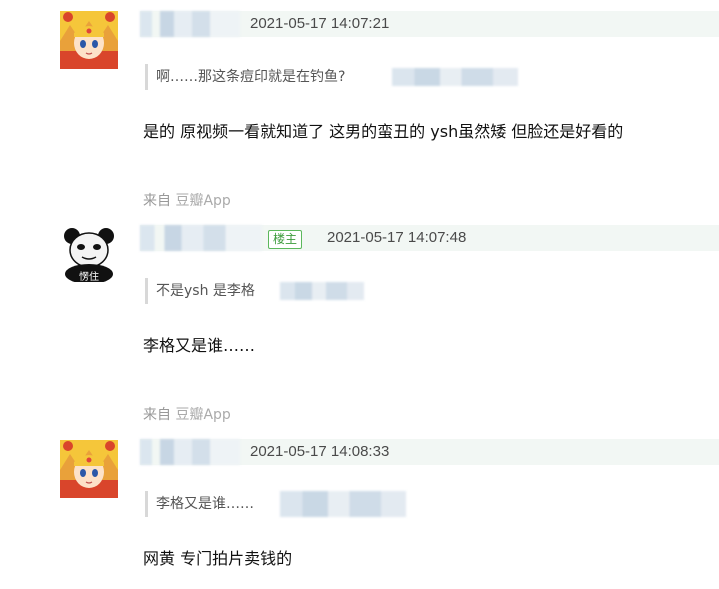  What do you see at coordinates (205, 291) in the screenshot?
I see `quote-text: 不是ysh 是李格` at bounding box center [205, 291].